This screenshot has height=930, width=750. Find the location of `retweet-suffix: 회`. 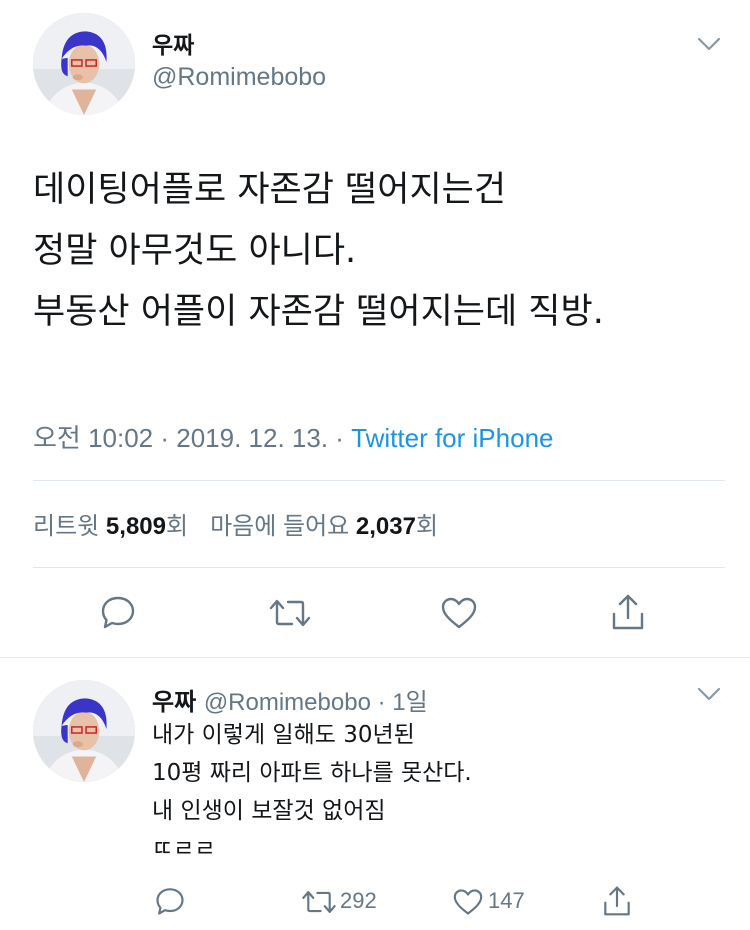

retweet-suffix: 회 is located at coordinates (177, 526).